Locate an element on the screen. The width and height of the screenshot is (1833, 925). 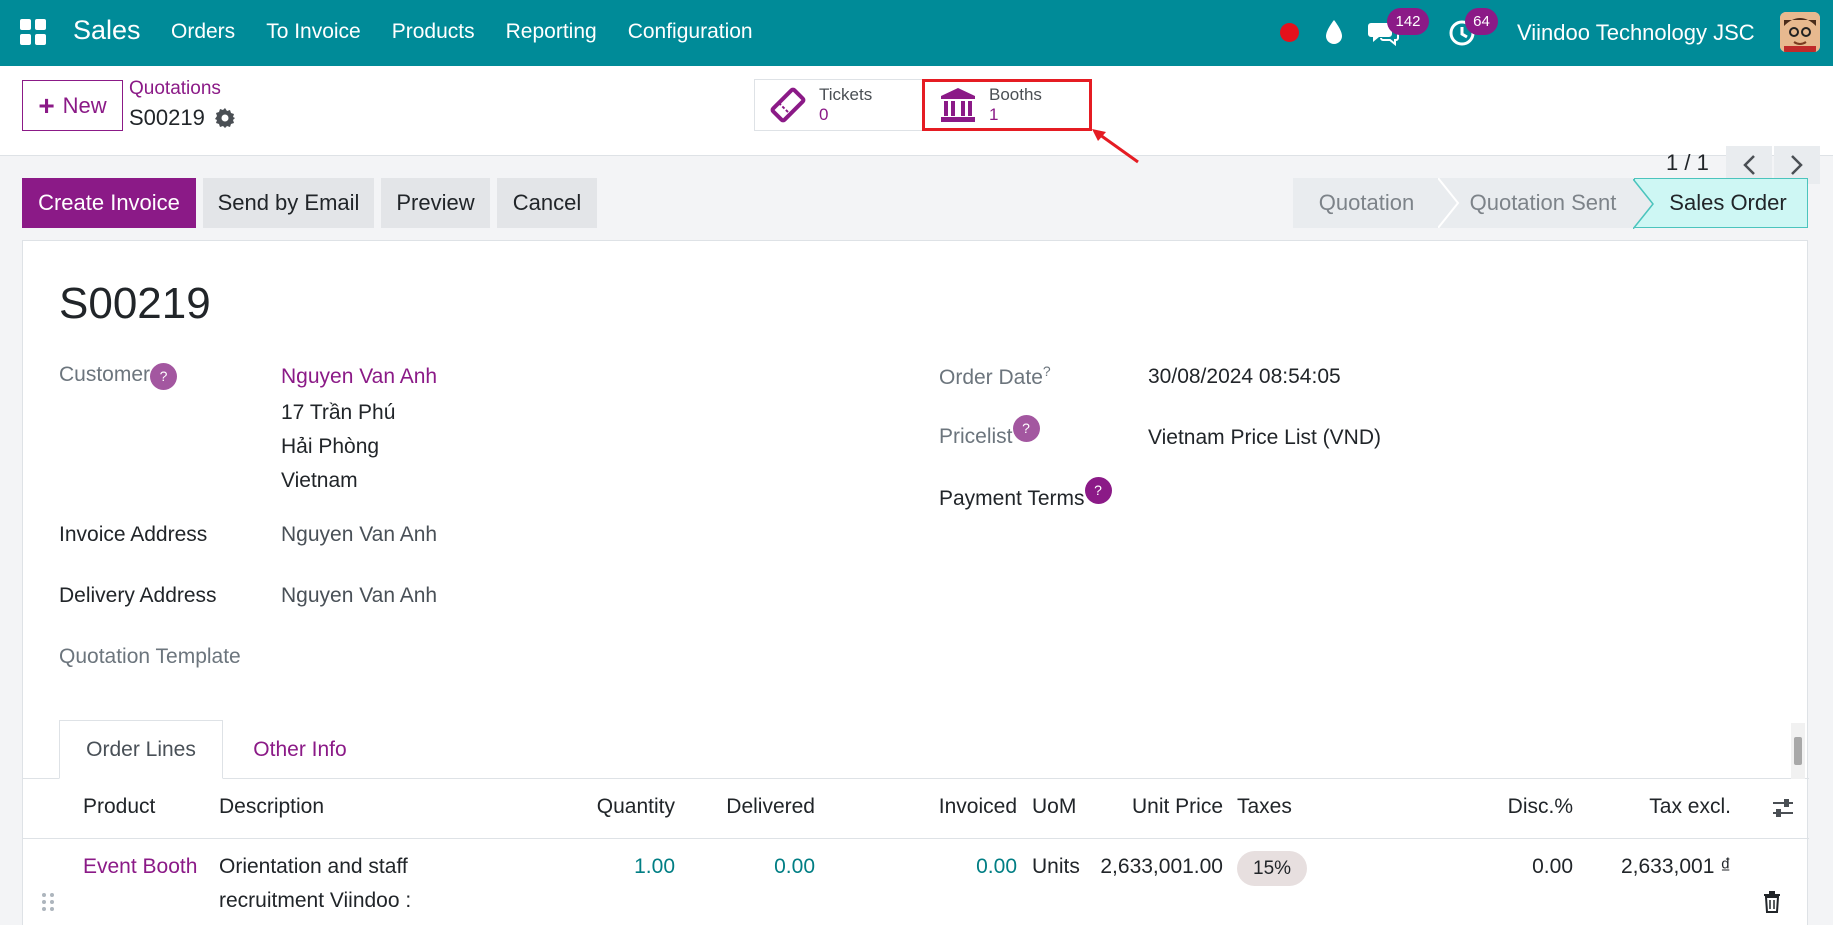
invoice-address-field: Nguyen Van Anh is located at coordinates (359, 535).